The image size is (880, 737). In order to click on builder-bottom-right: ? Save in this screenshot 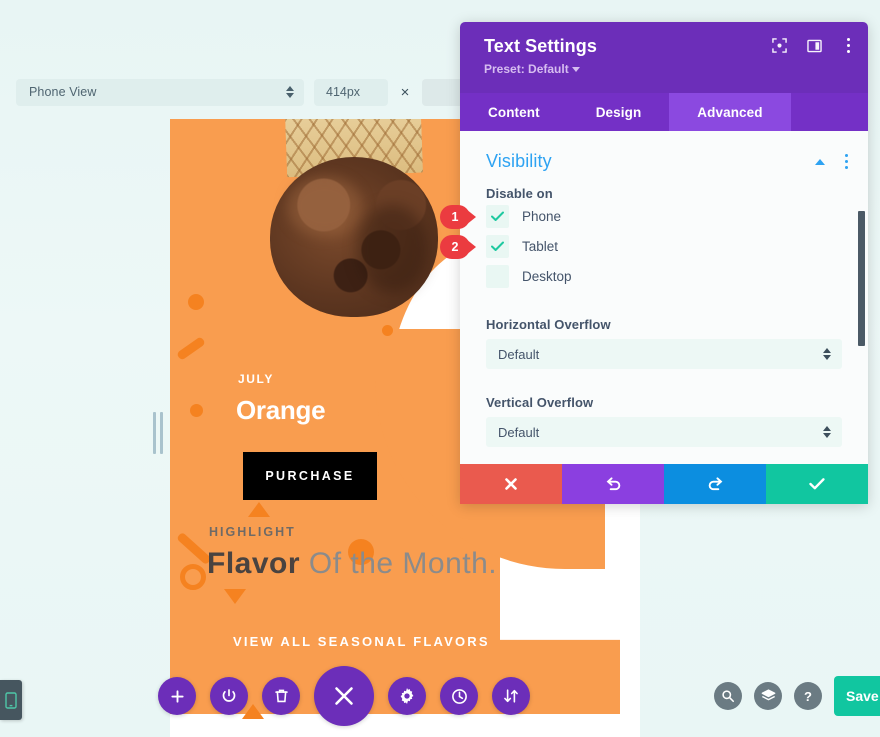, I will do `click(797, 696)`.